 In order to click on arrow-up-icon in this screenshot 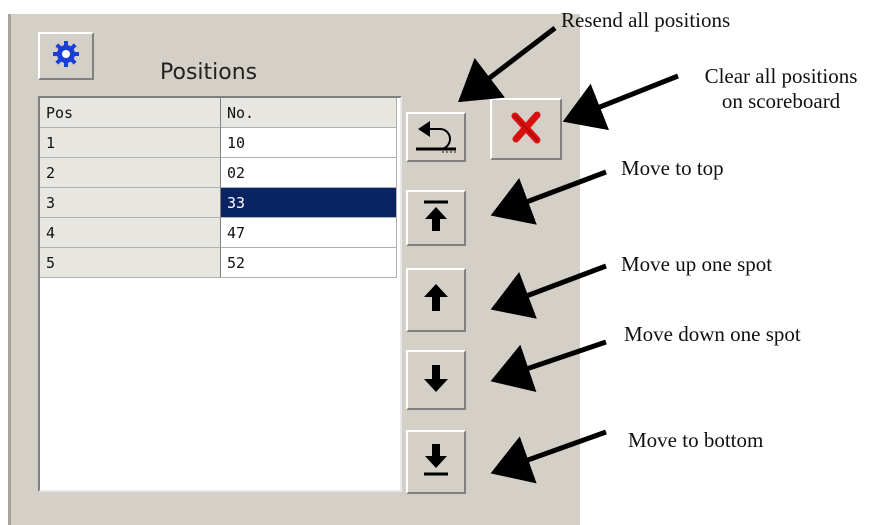, I will do `click(436, 300)`.